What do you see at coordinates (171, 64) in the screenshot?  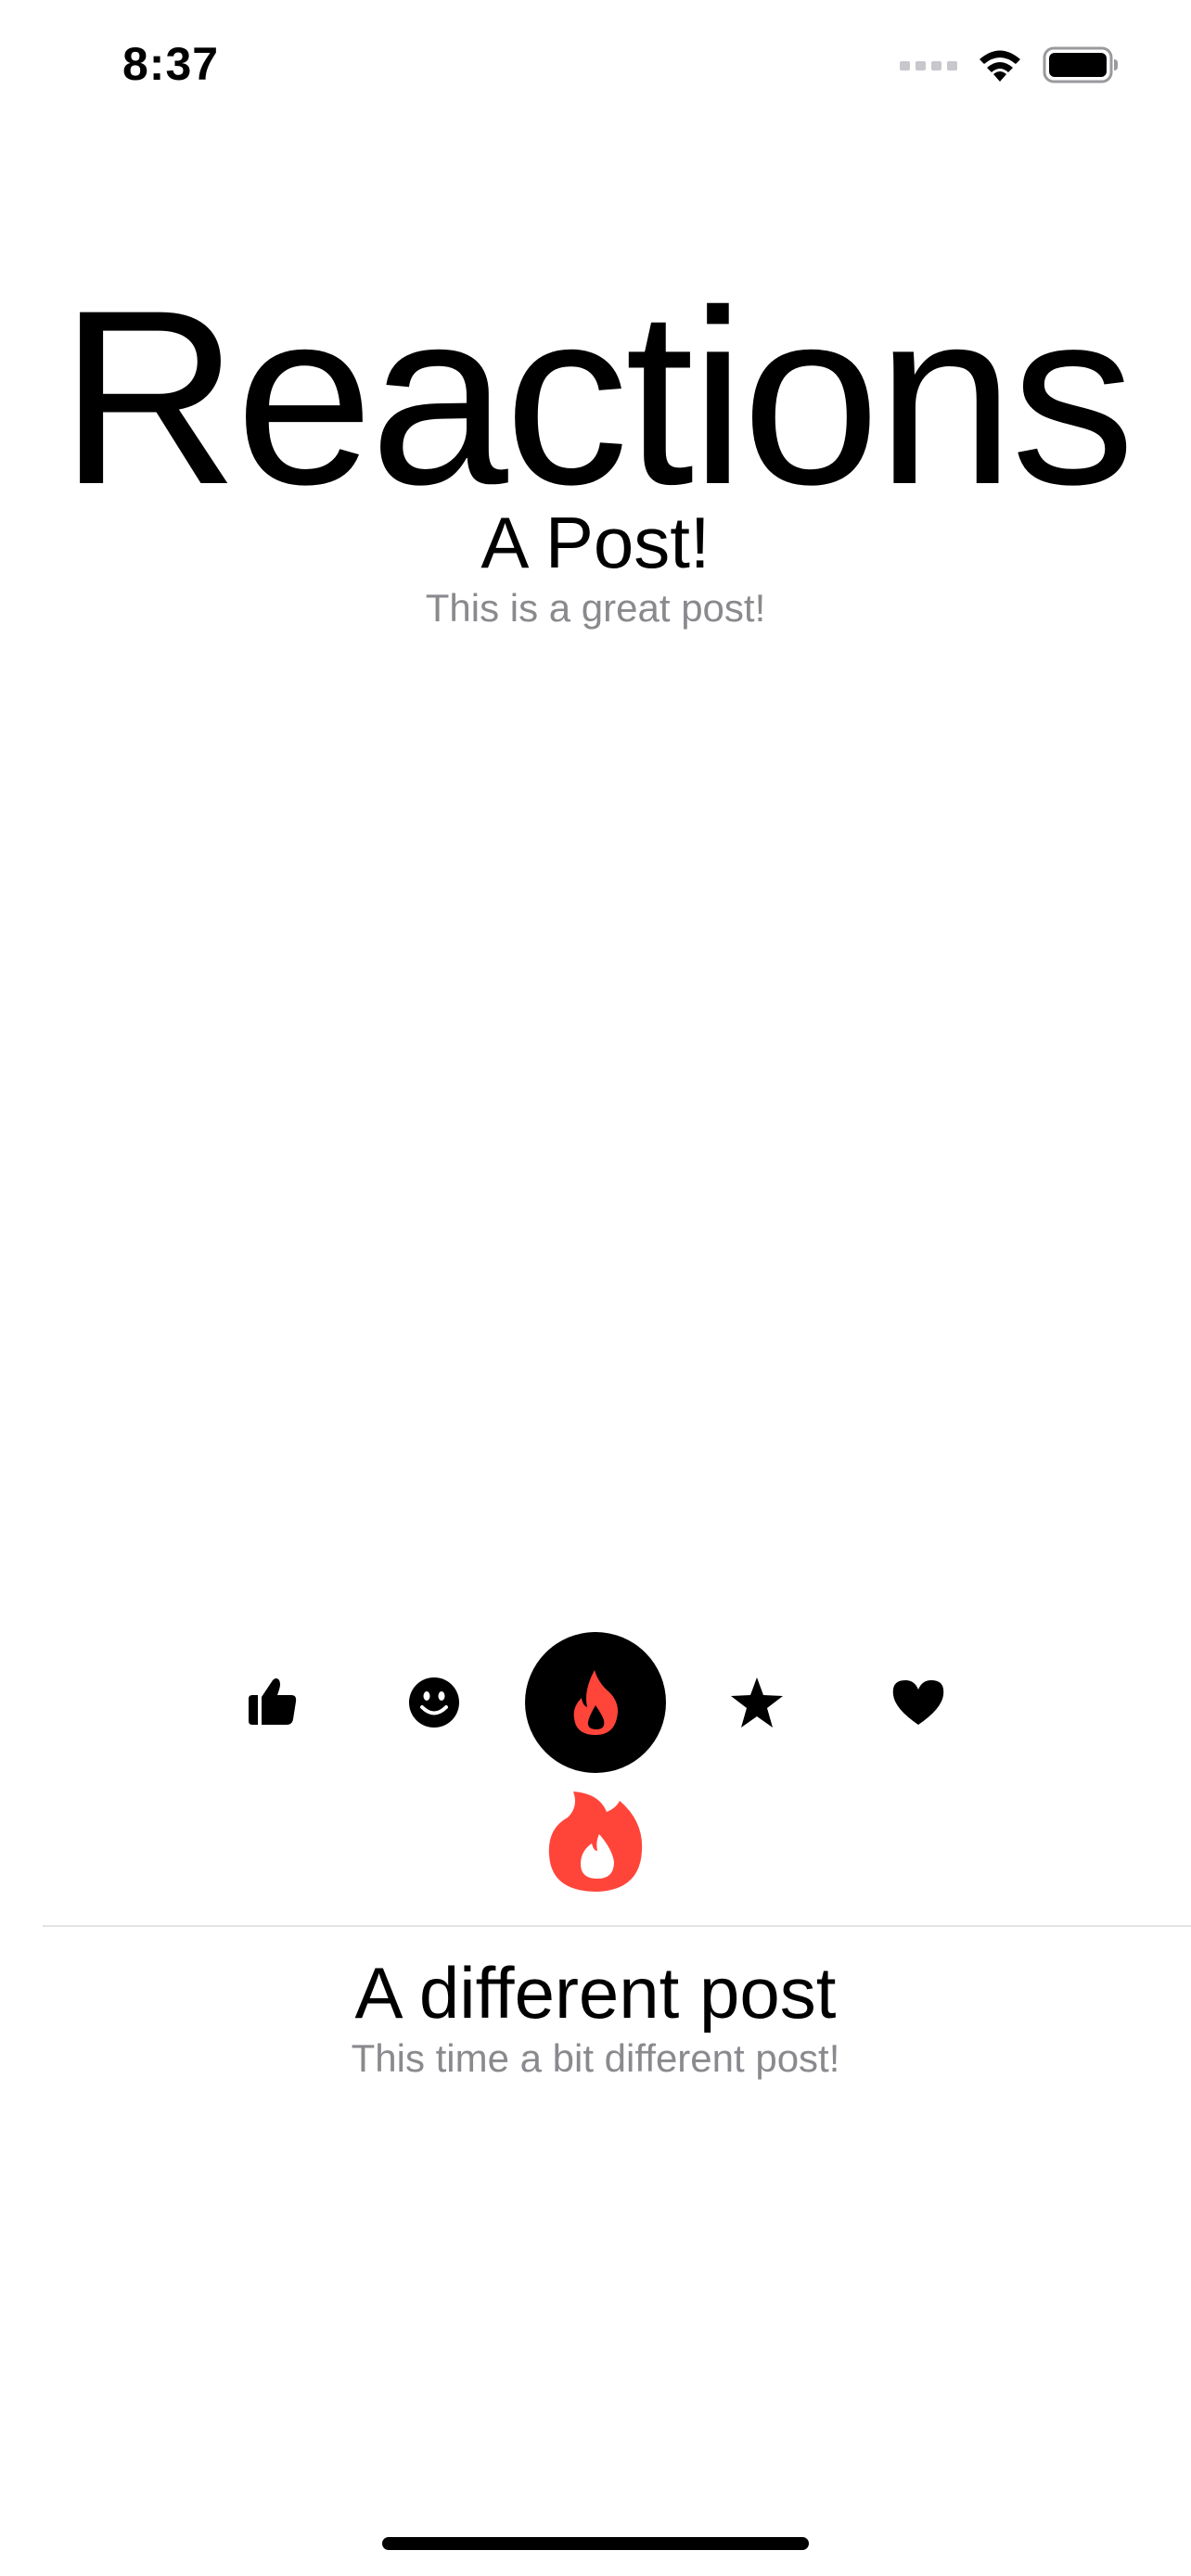 I see `status-time: 8:37` at bounding box center [171, 64].